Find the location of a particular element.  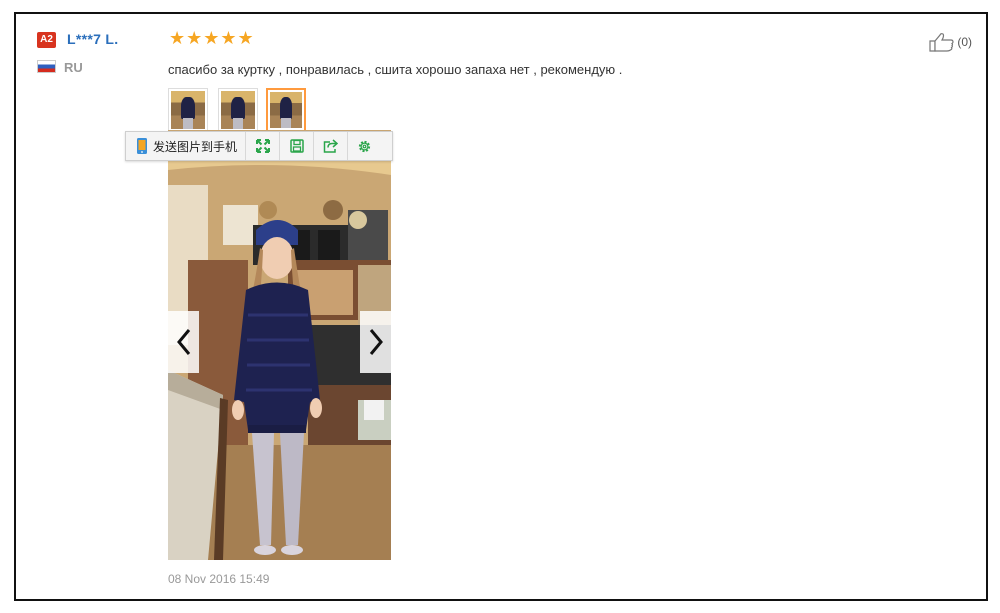

thumbs-up-icon is located at coordinates (941, 42).